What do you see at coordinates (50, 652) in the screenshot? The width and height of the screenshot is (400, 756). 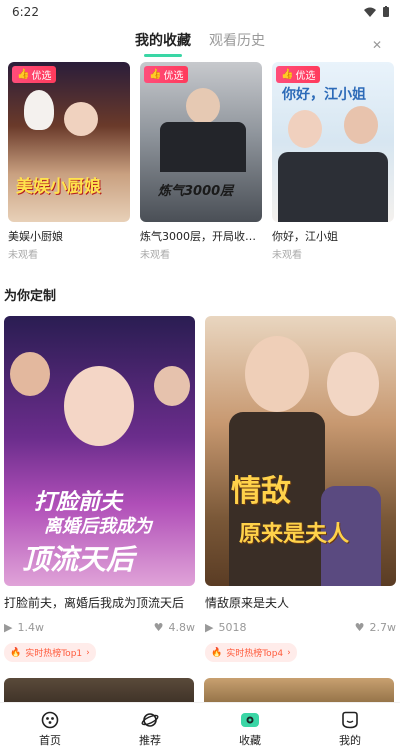 I see `hot-rank-badge: 🔥 实时热榜Top1 ›` at bounding box center [50, 652].